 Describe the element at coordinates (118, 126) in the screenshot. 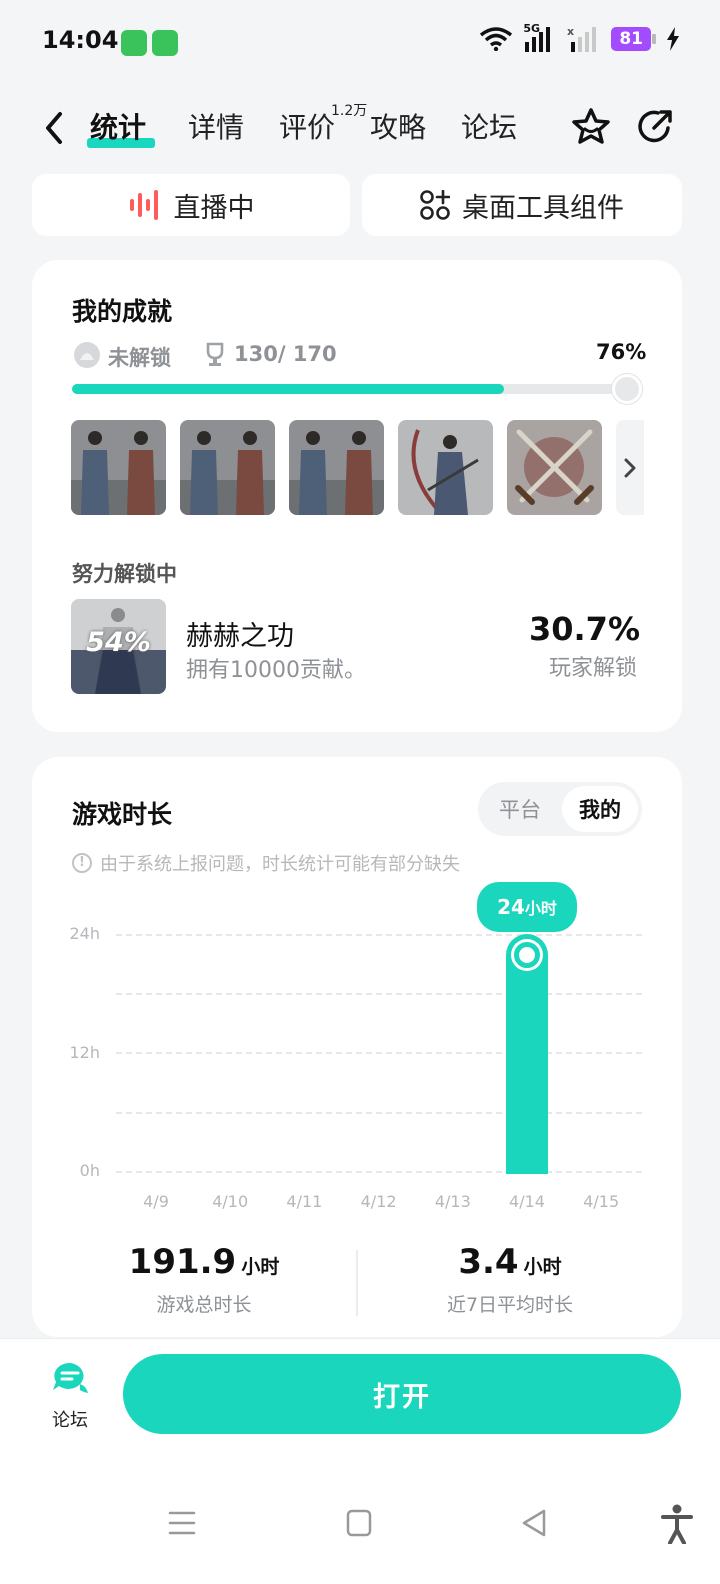

I see `tab-stats: 统计` at that location.